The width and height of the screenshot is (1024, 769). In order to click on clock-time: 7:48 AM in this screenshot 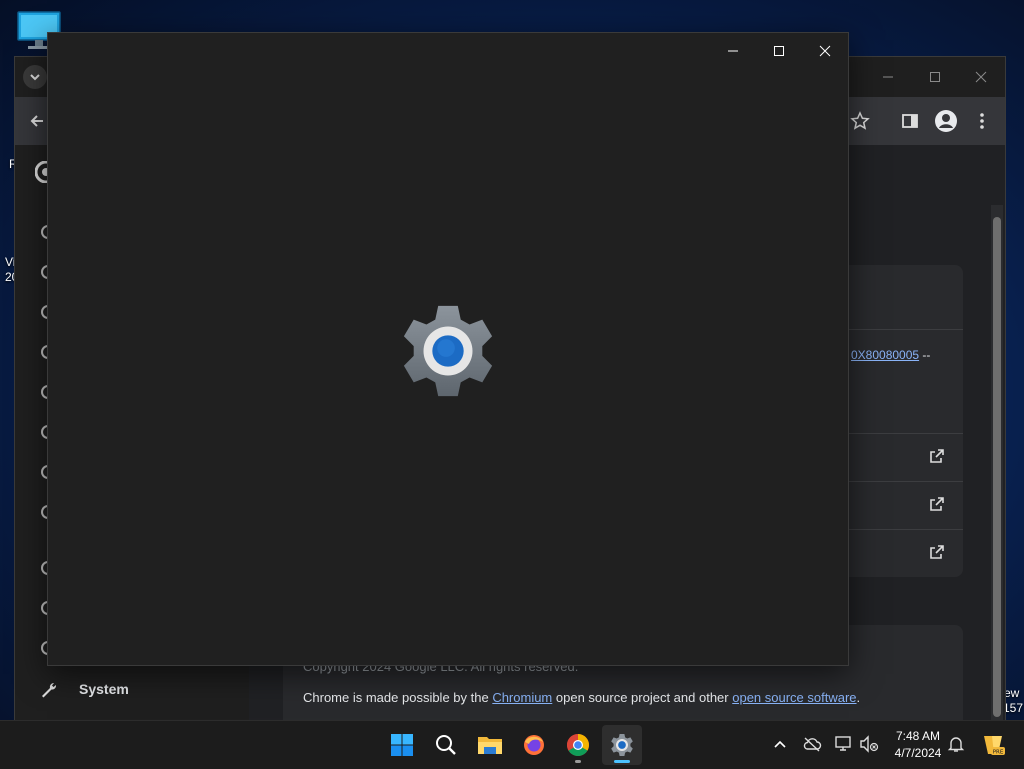, I will do `click(918, 736)`.